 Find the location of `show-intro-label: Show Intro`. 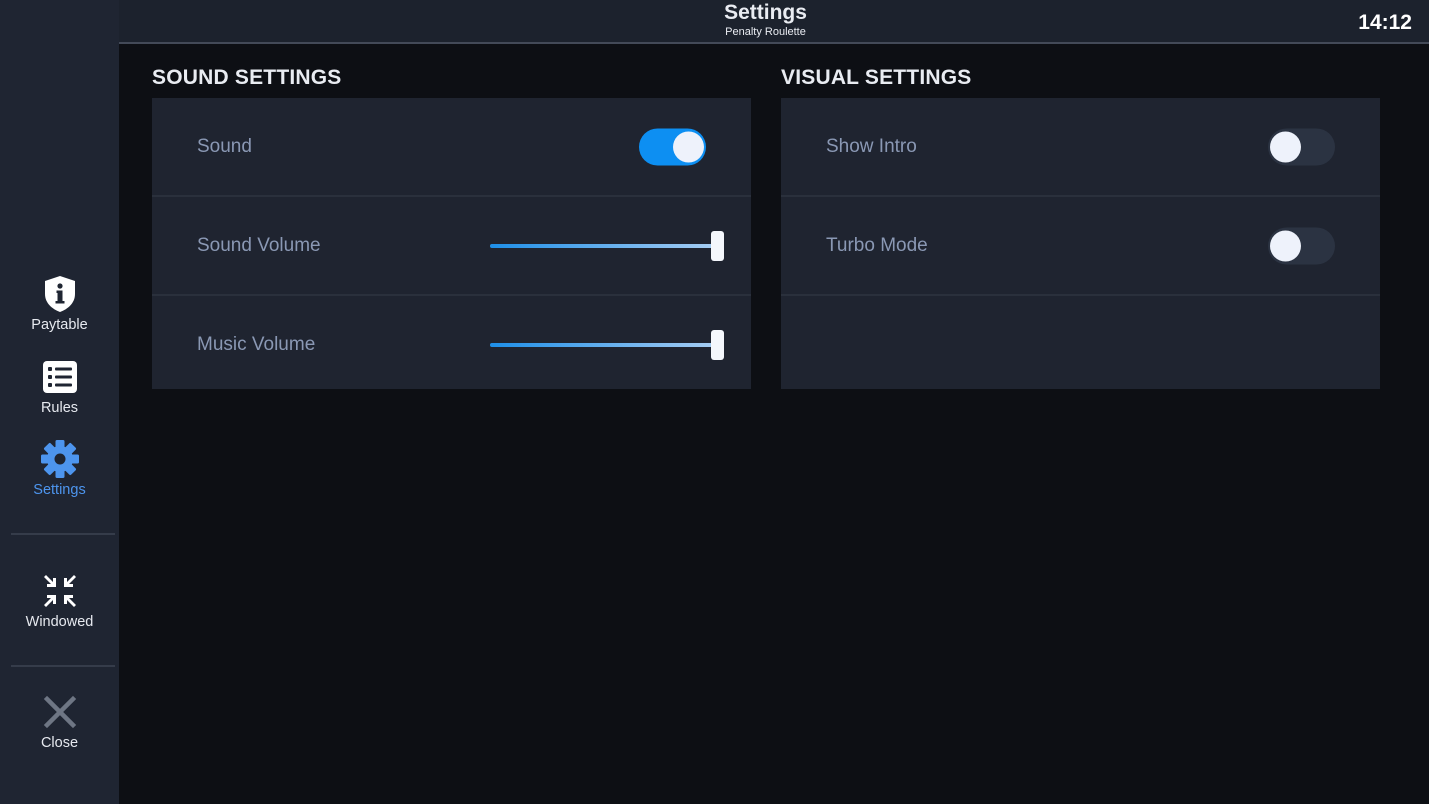

show-intro-label: Show Intro is located at coordinates (871, 146).